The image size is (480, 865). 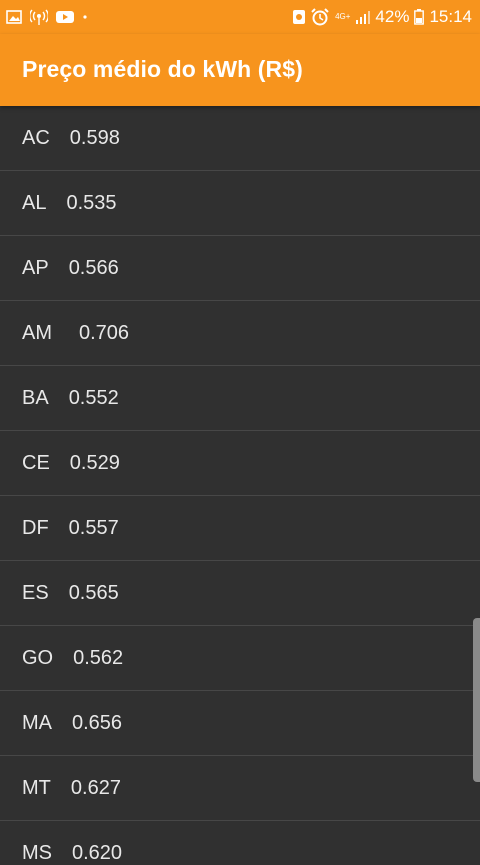 I want to click on system-status: 4G+ 42% 15:14, so click(x=379, y=17).